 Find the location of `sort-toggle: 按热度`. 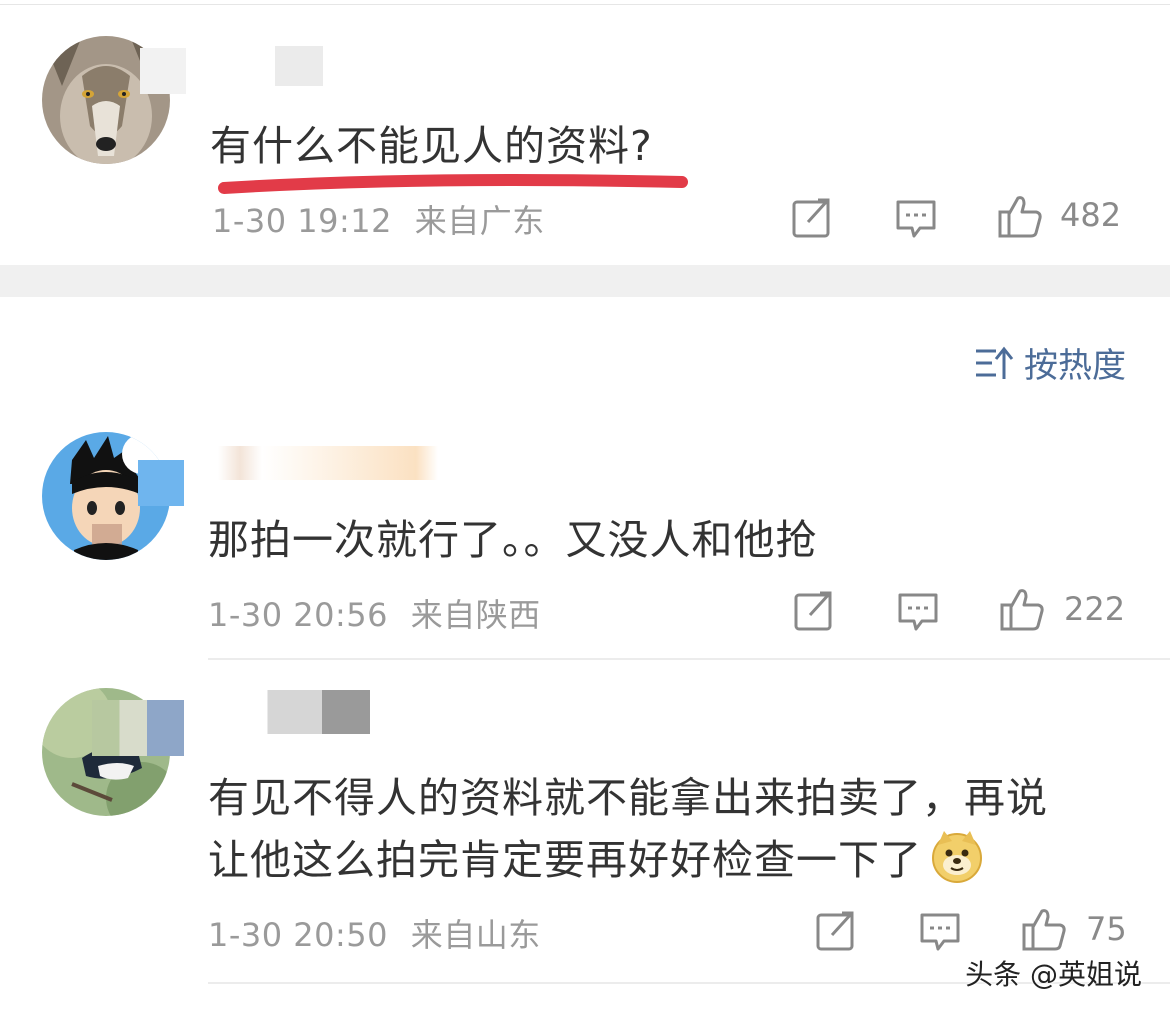

sort-toggle: 按热度 is located at coordinates (1050, 362).